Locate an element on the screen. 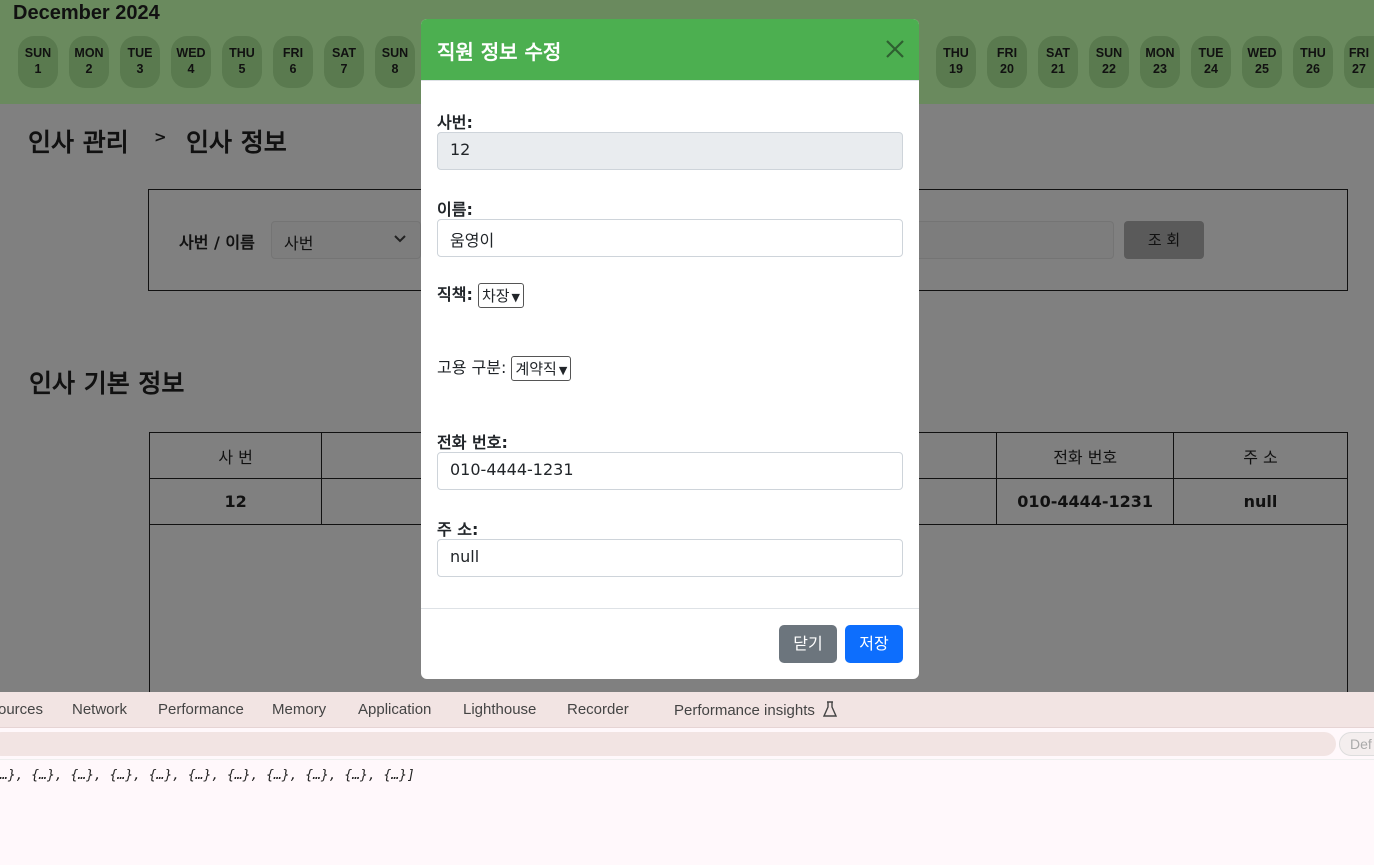  devtools-tab-sources: ources is located at coordinates (21, 709).